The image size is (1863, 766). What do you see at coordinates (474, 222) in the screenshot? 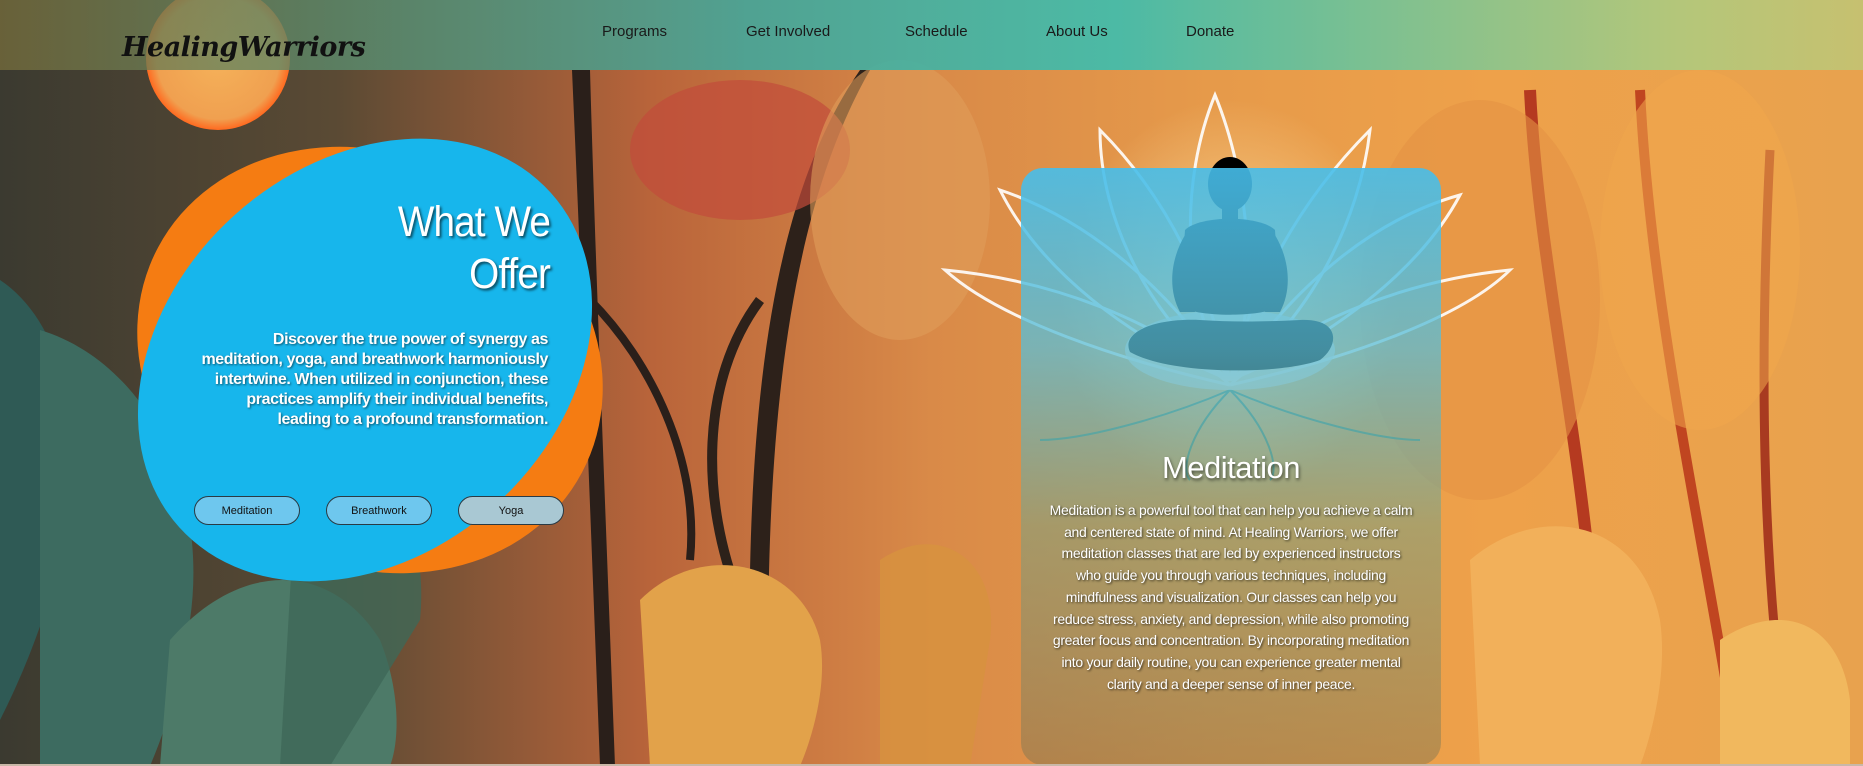
I see `offer-title-line1: What We` at bounding box center [474, 222].